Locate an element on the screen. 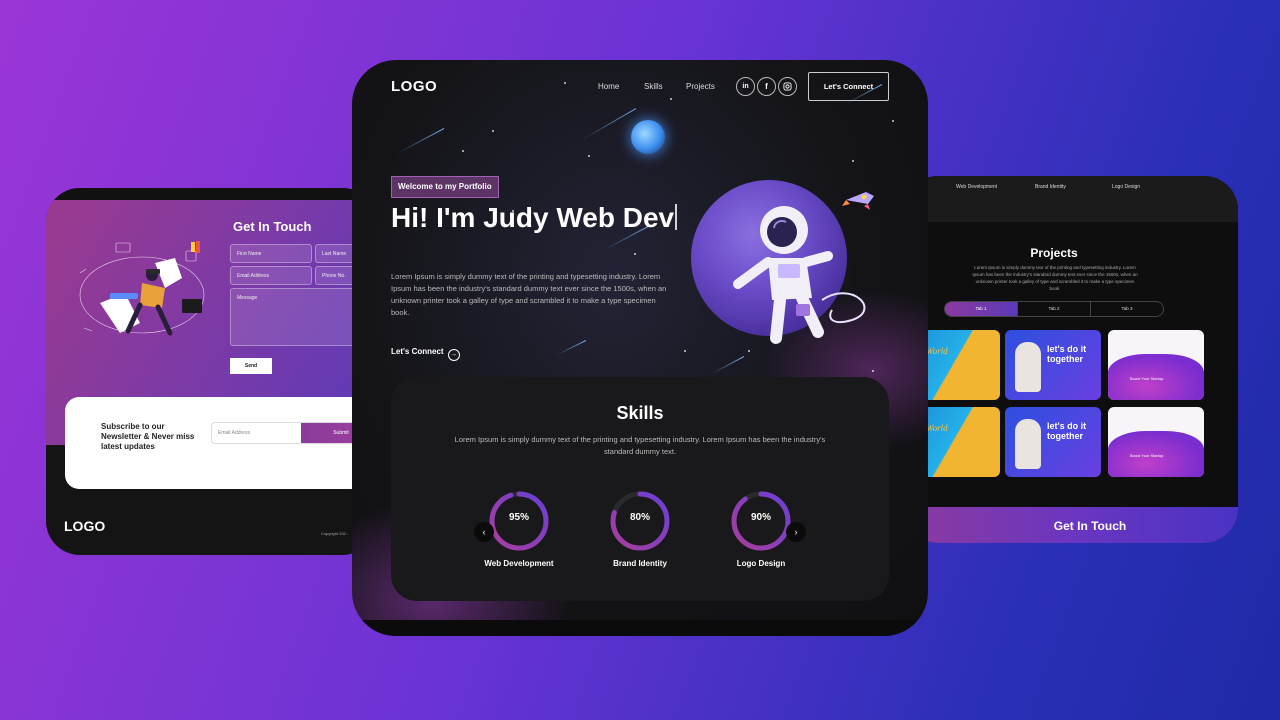  hero-title-text: Hi! I'm Judy Web Dev is located at coordinates (533, 217).